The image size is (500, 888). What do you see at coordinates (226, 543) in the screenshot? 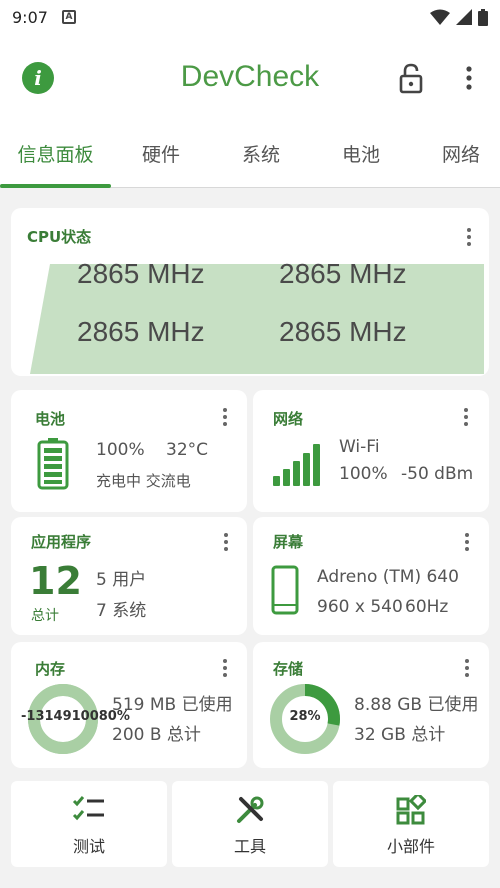
I see `apps-more-icon` at bounding box center [226, 543].